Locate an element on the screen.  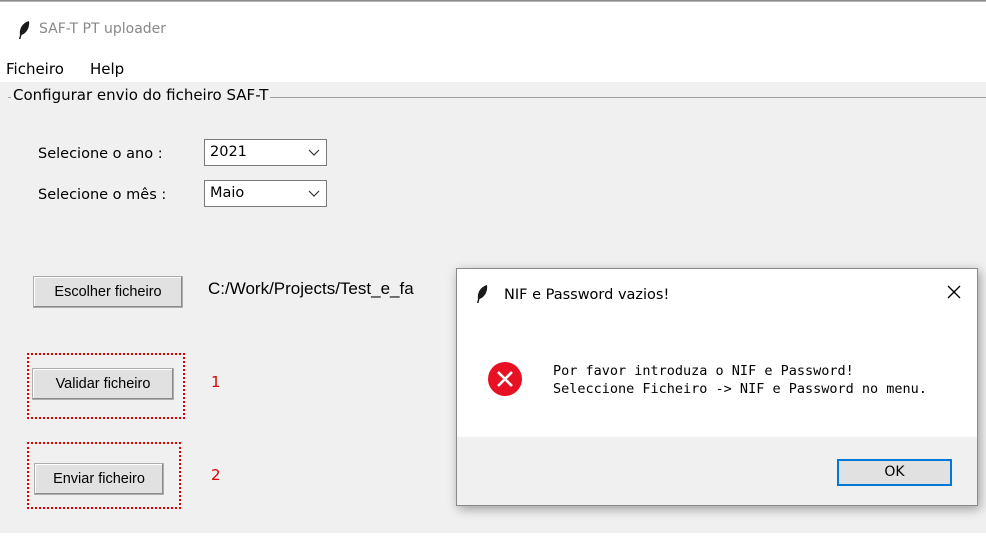
app-title: SAF-T PT uploader is located at coordinates (103, 29).